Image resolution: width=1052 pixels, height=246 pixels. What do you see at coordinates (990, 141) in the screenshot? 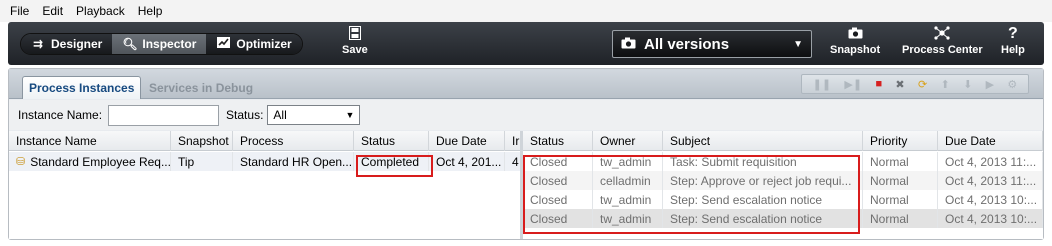
I see `column-header-task-due-date: Due Date` at bounding box center [990, 141].